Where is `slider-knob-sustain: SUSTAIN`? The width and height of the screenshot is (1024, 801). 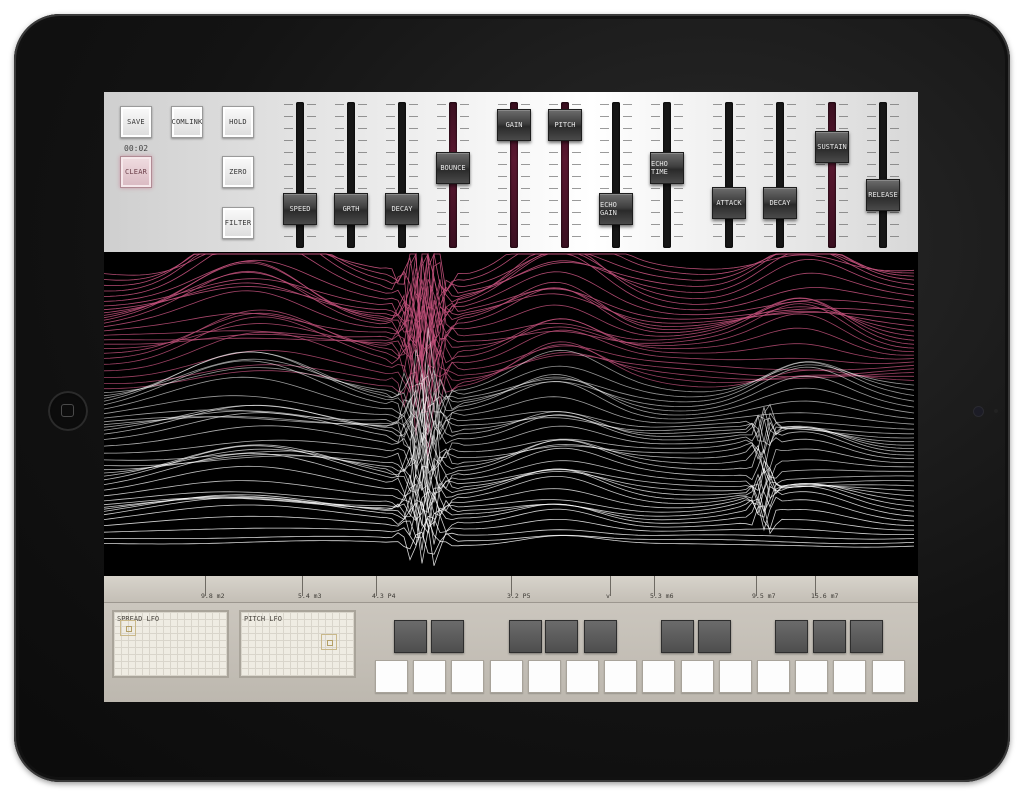 slider-knob-sustain: SUSTAIN is located at coordinates (832, 146).